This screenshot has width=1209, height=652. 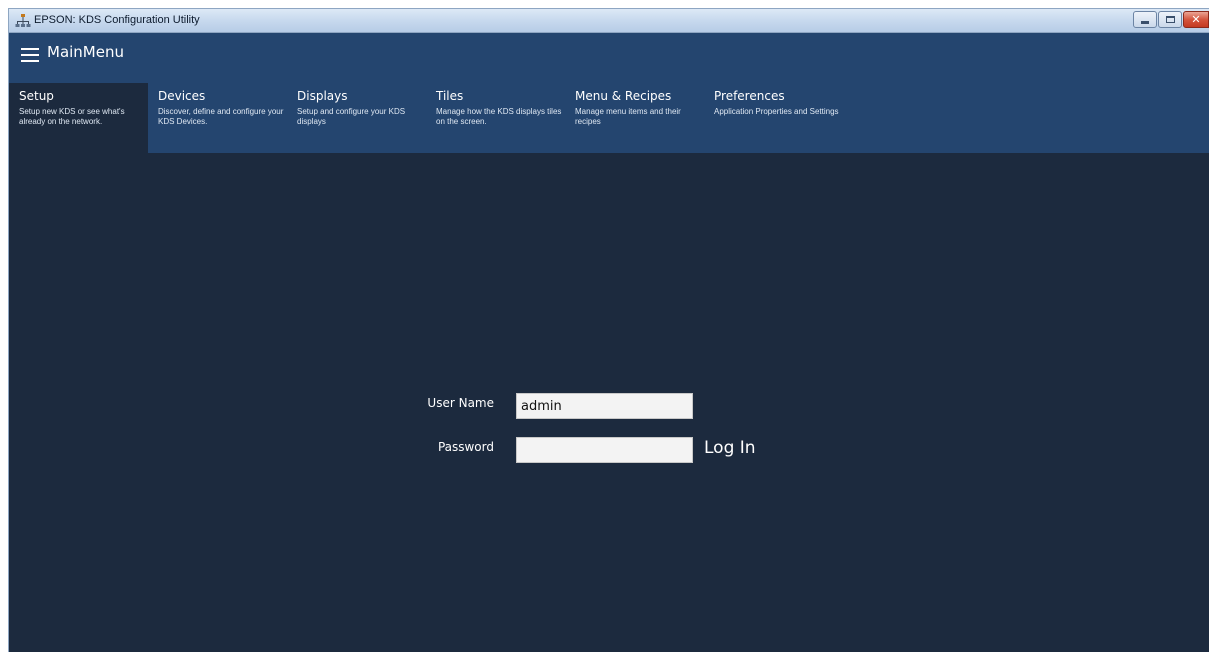 I want to click on nav-item-title: Tiles, so click(x=450, y=96).